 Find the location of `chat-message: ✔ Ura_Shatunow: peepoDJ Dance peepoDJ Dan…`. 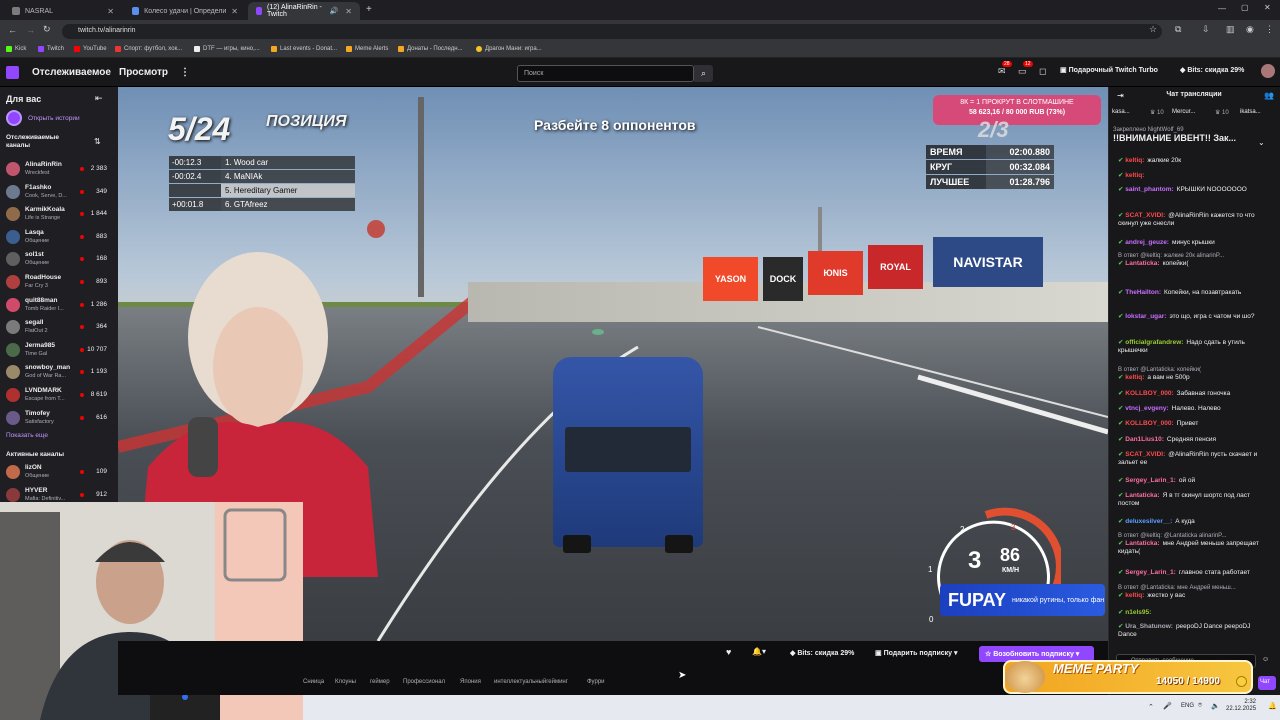

chat-message: ✔ Ura_Shatunow: peepoDJ Dance peepoDJ Dan… is located at coordinates (1192, 631).